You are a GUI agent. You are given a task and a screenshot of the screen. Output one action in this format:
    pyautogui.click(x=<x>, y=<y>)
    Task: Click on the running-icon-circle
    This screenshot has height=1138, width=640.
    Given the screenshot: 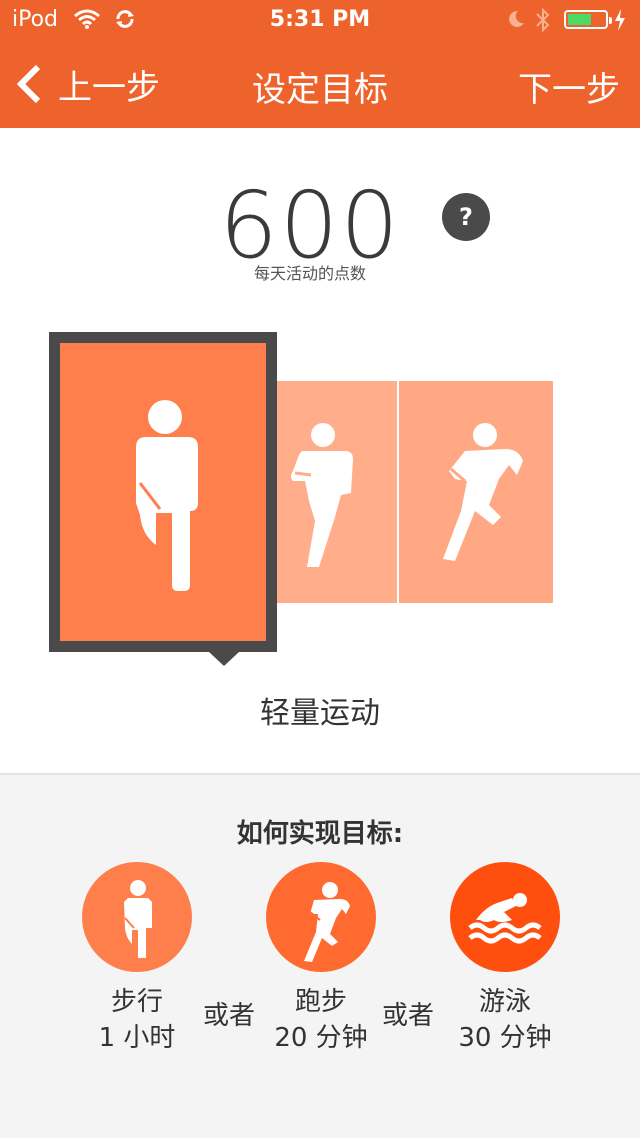 What is the action you would take?
    pyautogui.click(x=321, y=917)
    